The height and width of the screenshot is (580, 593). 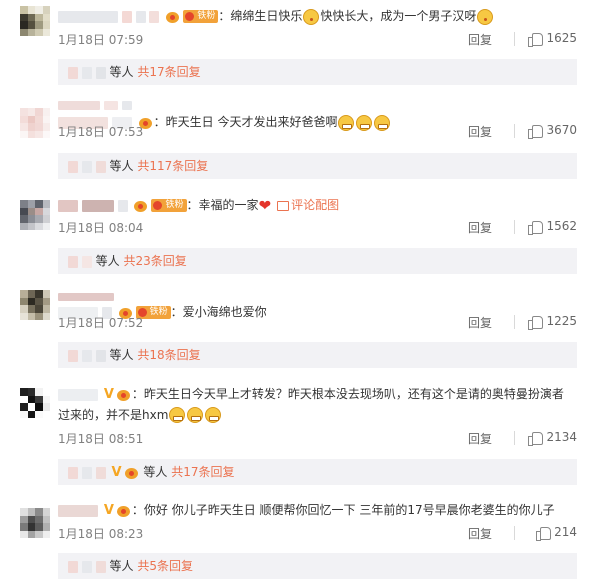 What do you see at coordinates (561, 226) in the screenshot?
I see `like-count: 1562` at bounding box center [561, 226].